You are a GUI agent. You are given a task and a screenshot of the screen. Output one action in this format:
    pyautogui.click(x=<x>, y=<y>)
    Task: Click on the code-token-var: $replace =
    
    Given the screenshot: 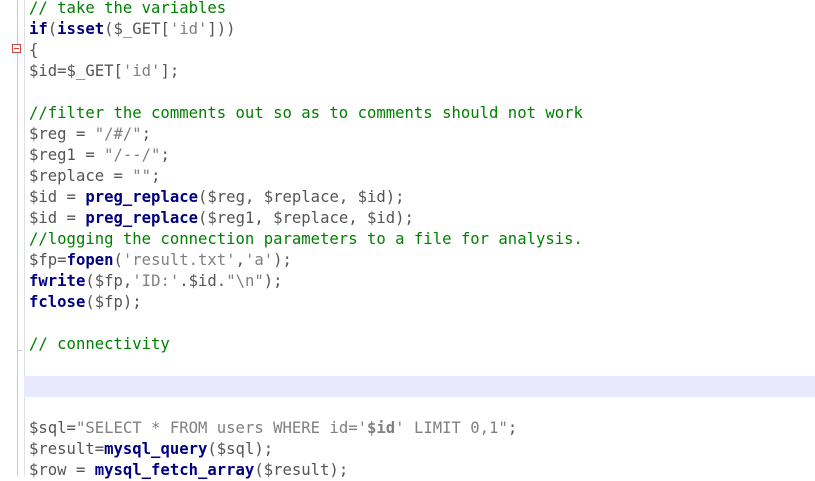 What is the action you would take?
    pyautogui.click(x=81, y=176)
    